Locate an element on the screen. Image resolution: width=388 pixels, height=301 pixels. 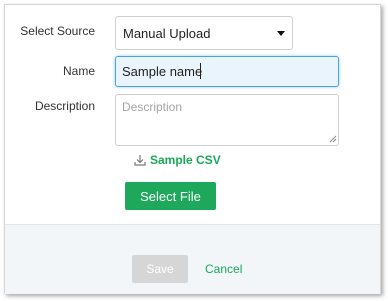
name-input is located at coordinates (227, 71).